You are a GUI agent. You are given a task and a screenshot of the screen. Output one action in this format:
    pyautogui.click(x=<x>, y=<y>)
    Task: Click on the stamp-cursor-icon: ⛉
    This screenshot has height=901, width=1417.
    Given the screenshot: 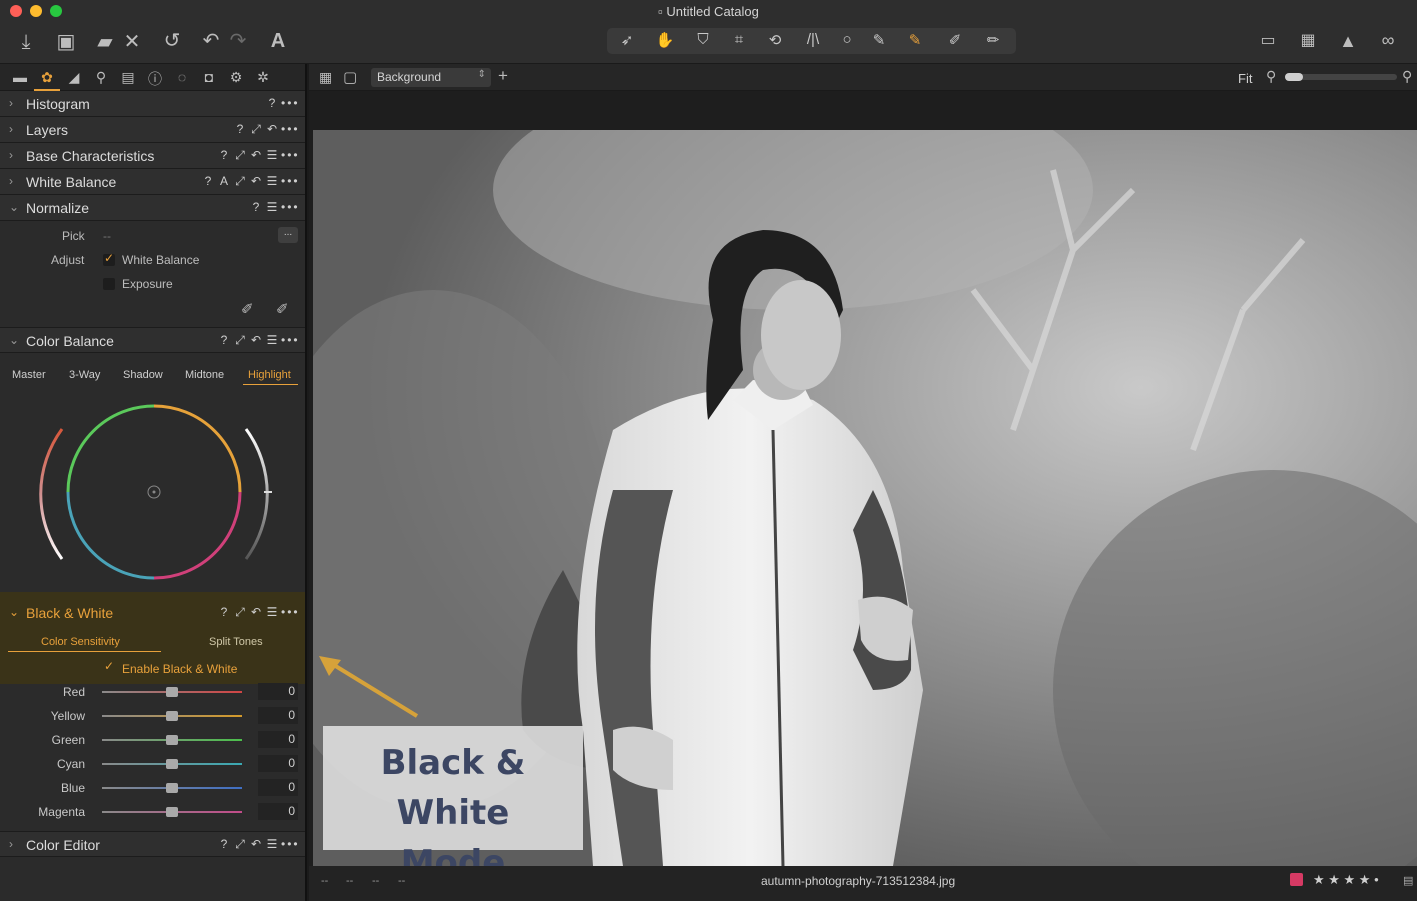 What is the action you would take?
    pyautogui.click(x=703, y=39)
    